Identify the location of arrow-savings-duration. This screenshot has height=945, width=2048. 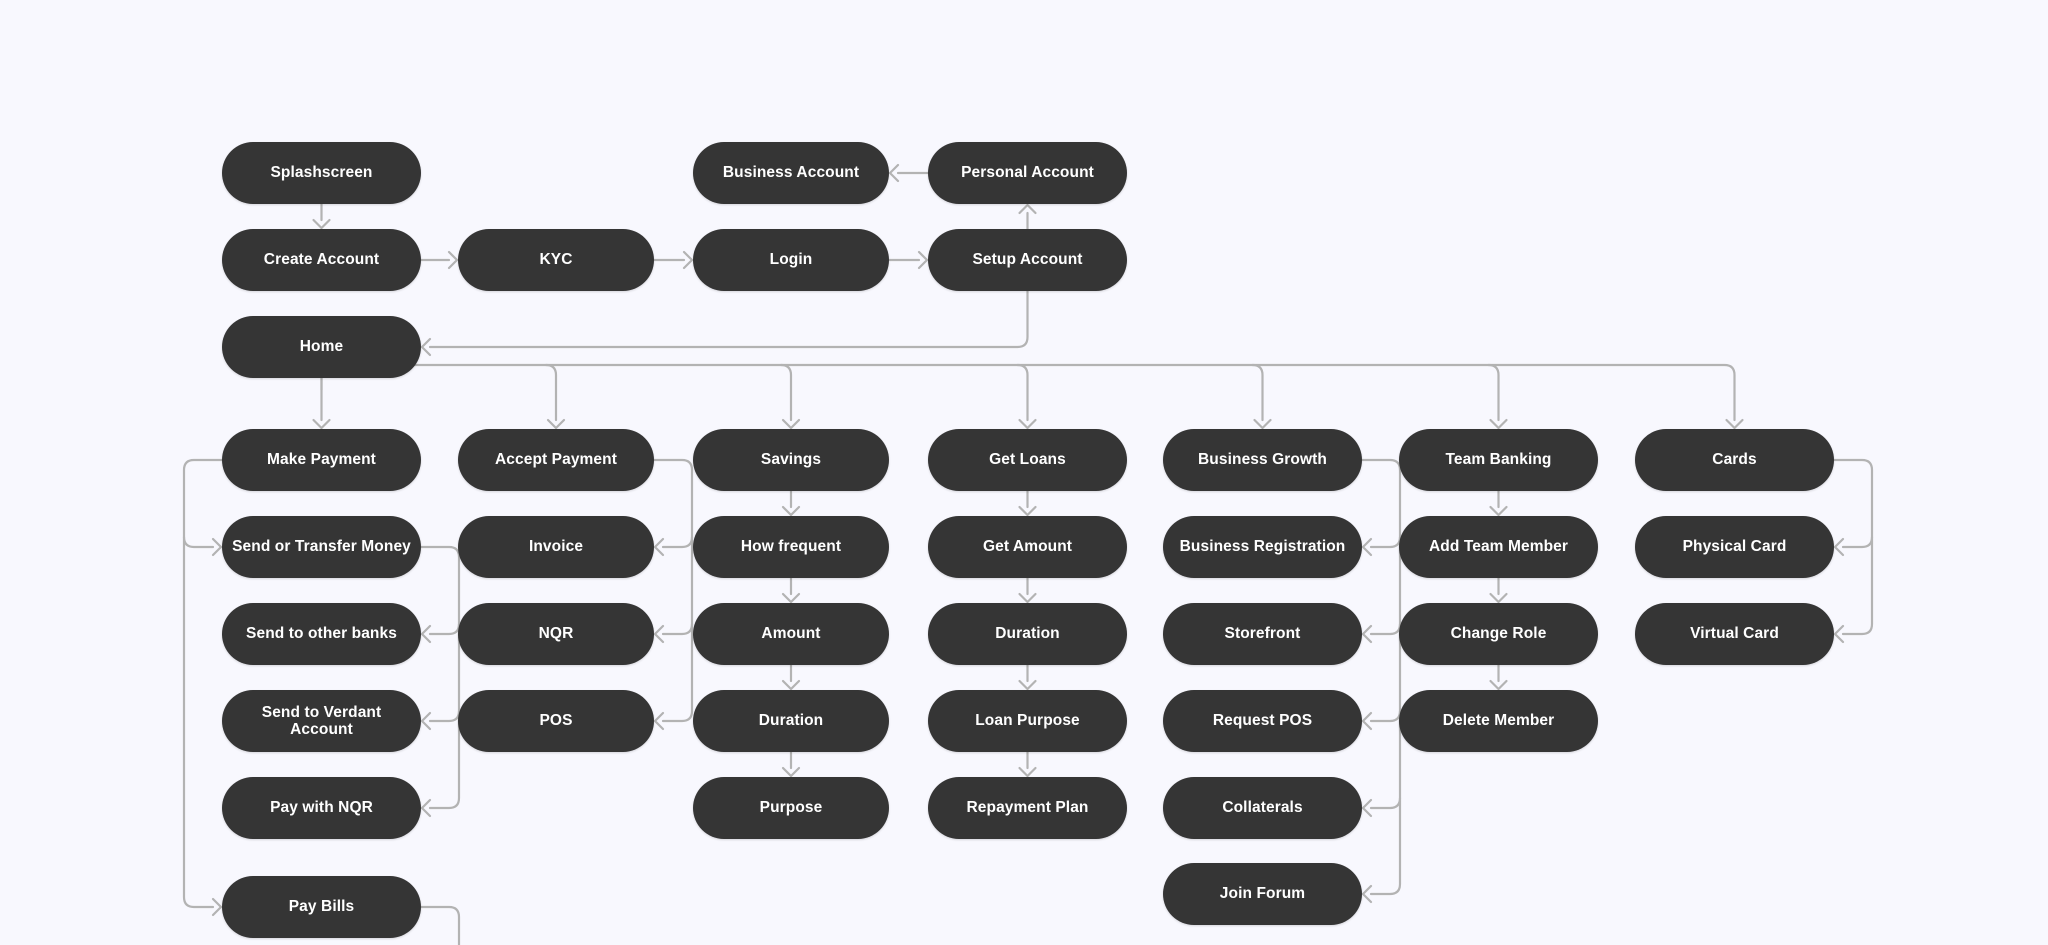
(791, 685).